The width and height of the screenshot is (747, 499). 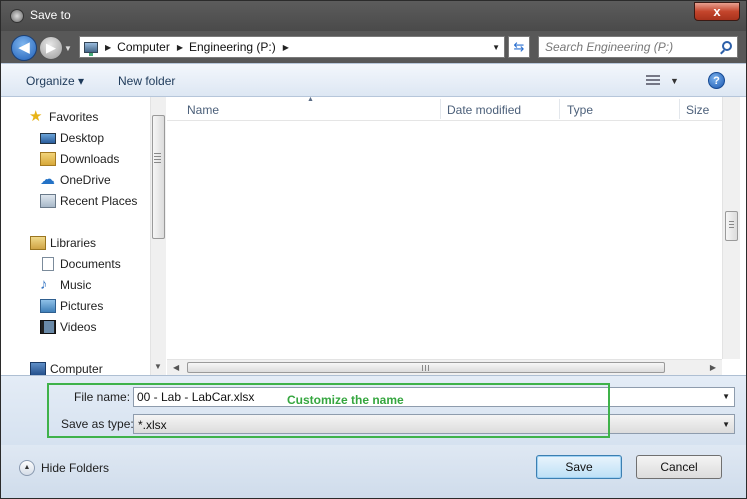 I want to click on refresh-button: ⇆, so click(x=519, y=47).